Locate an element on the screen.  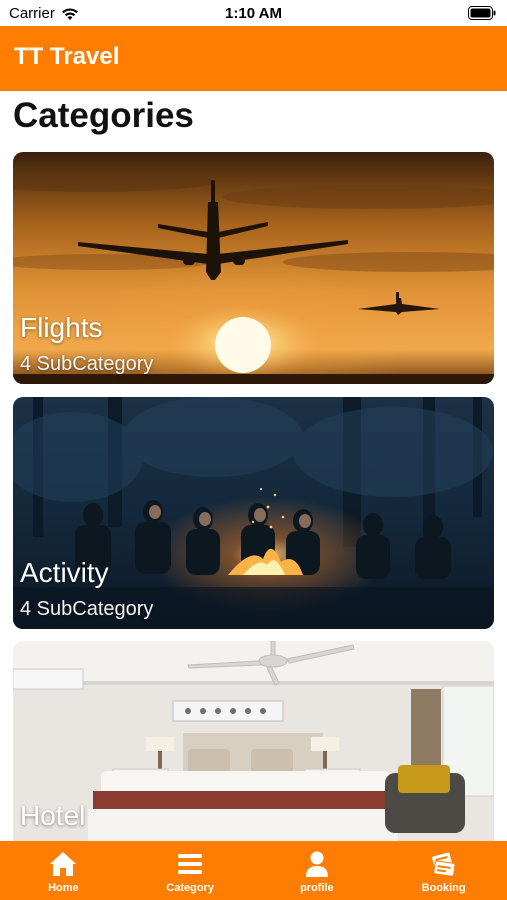
nav-label: profile is located at coordinates (317, 888).